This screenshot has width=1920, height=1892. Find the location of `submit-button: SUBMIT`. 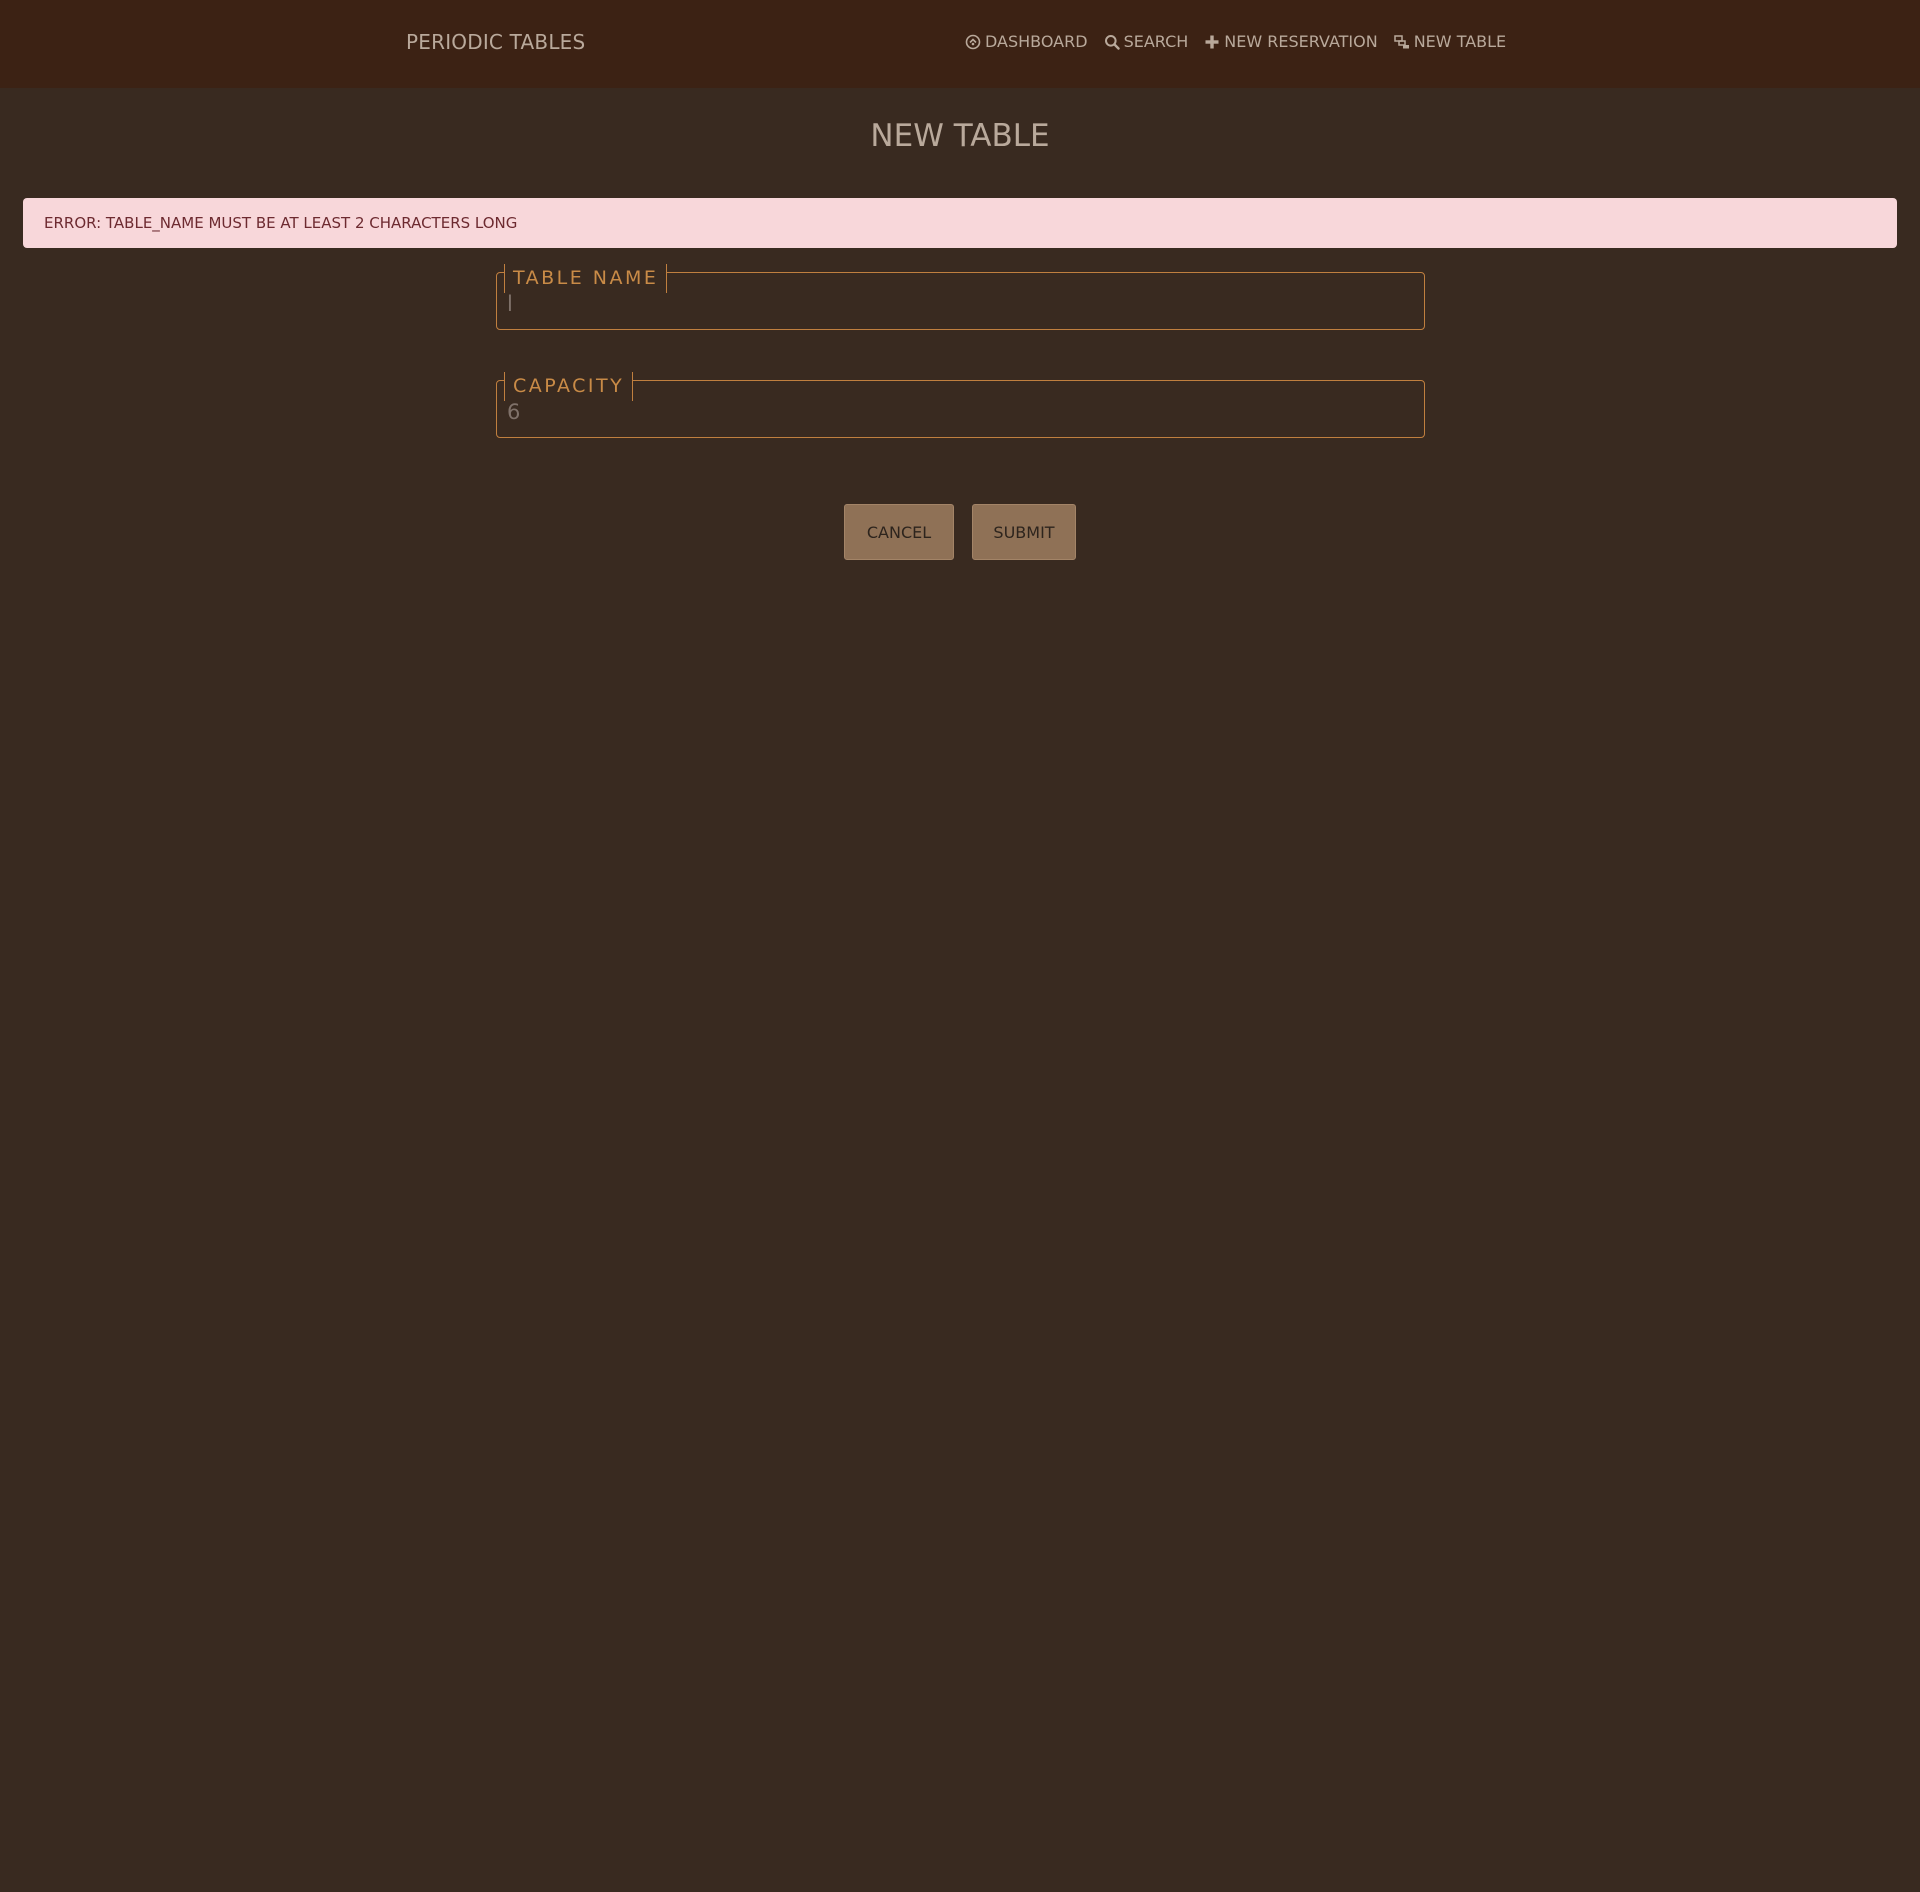

submit-button: SUBMIT is located at coordinates (1024, 532).